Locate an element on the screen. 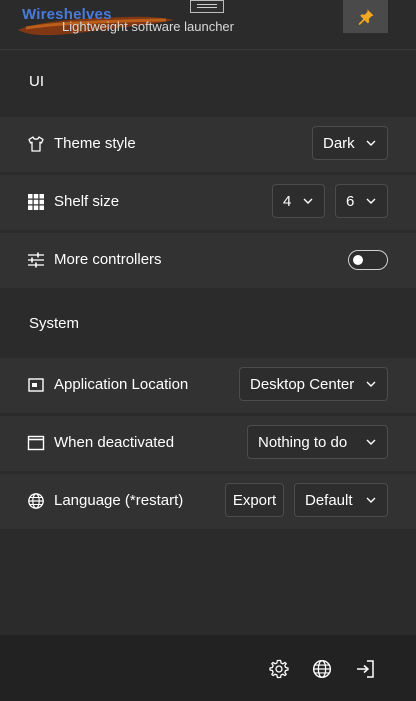 The width and height of the screenshot is (416, 701). when-deactivated-value: Nothing to do is located at coordinates (303, 442).